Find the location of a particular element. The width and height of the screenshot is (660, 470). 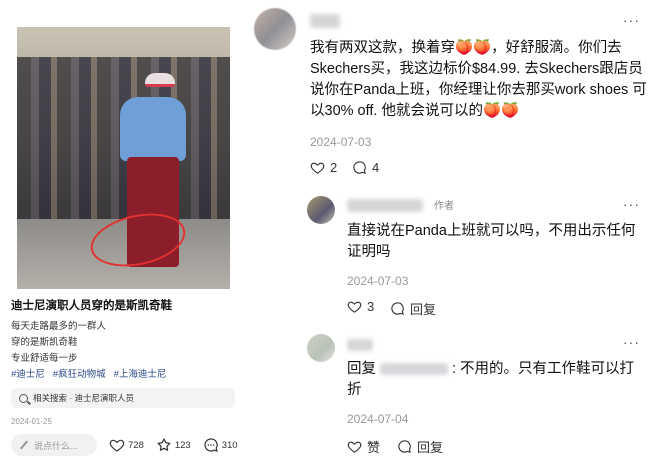

star-icon is located at coordinates (164, 444).